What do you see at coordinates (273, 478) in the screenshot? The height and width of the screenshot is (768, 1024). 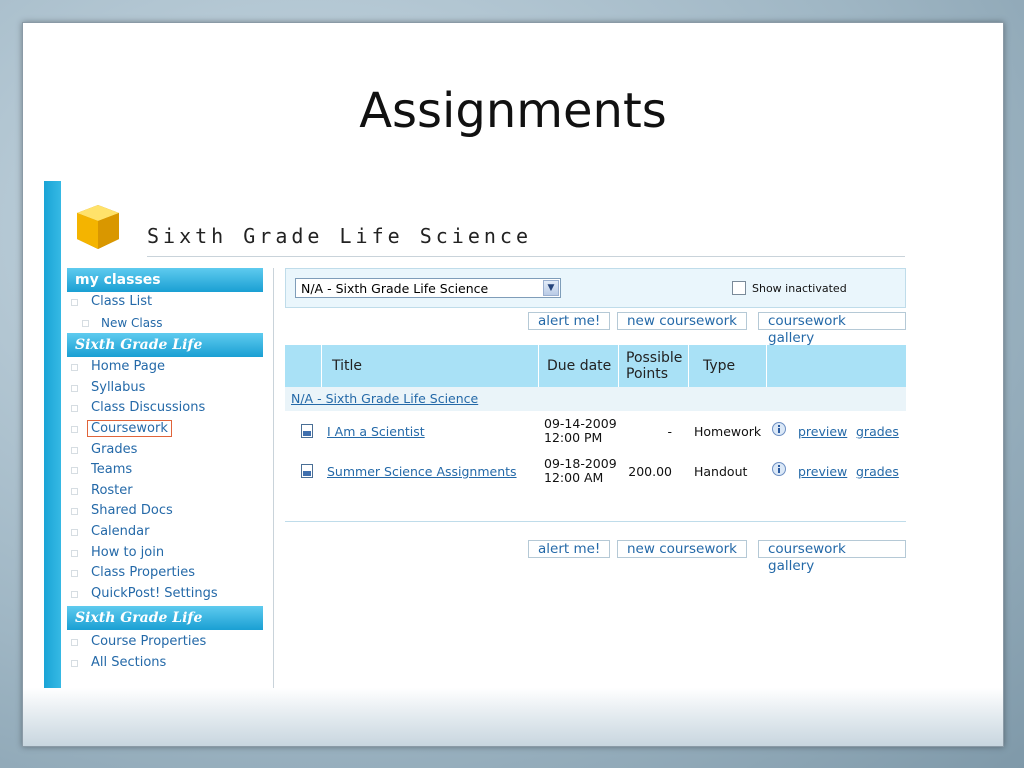 I see `sidebar-divider` at bounding box center [273, 478].